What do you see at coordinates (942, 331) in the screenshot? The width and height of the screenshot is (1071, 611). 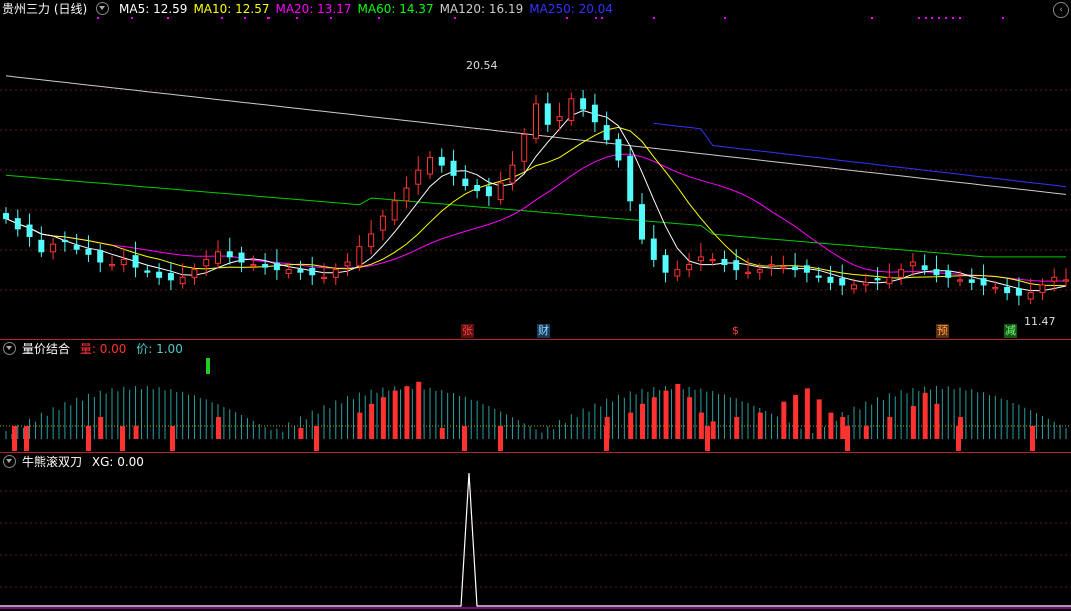 I see `event-marker-4: 预` at bounding box center [942, 331].